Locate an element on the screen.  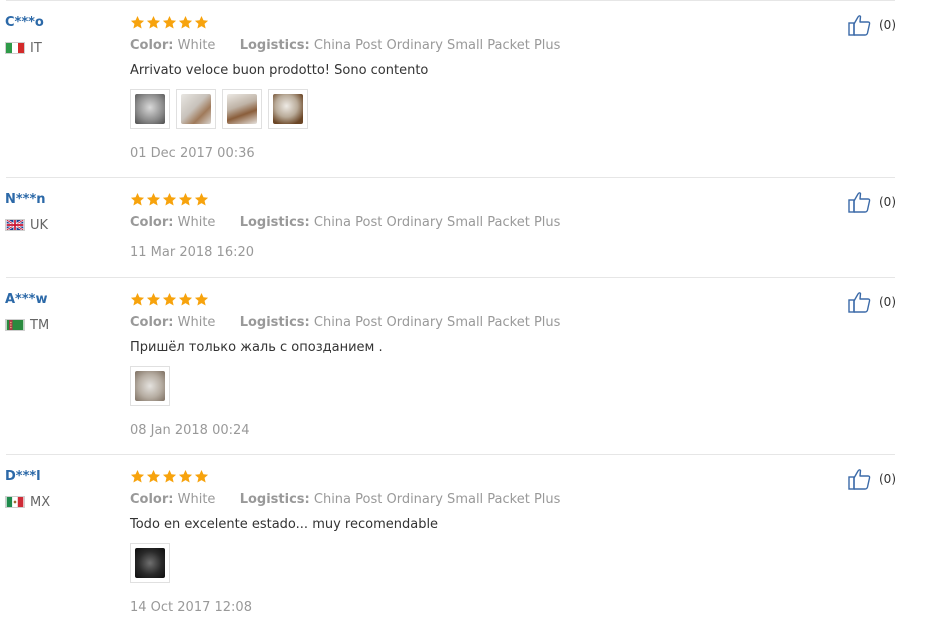
review-date: 08 Jan 2018 00:24 is located at coordinates (190, 430).